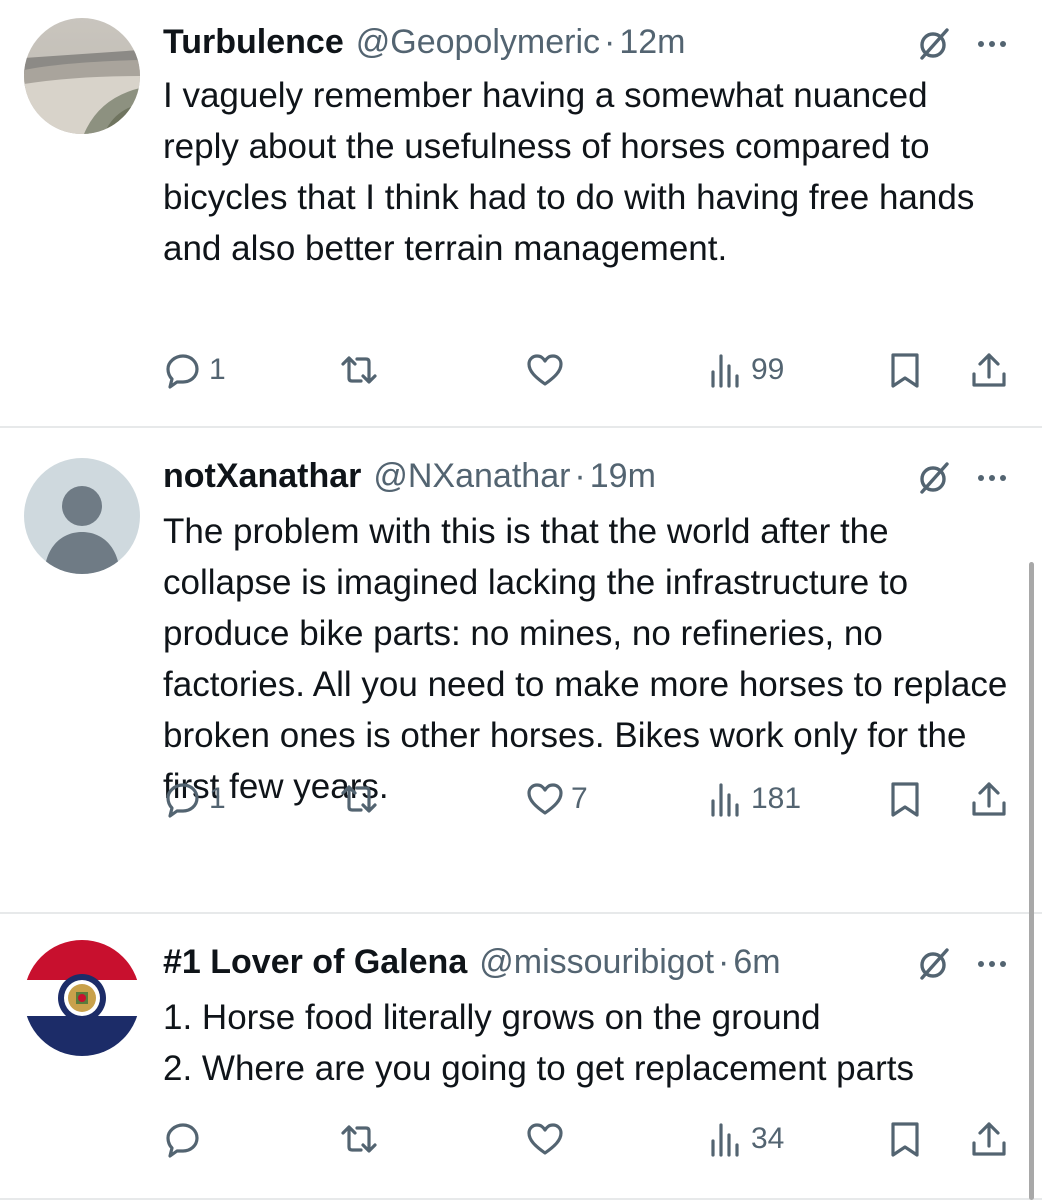 This screenshot has height=1200, width=1042. I want to click on views-count: 181, so click(776, 798).